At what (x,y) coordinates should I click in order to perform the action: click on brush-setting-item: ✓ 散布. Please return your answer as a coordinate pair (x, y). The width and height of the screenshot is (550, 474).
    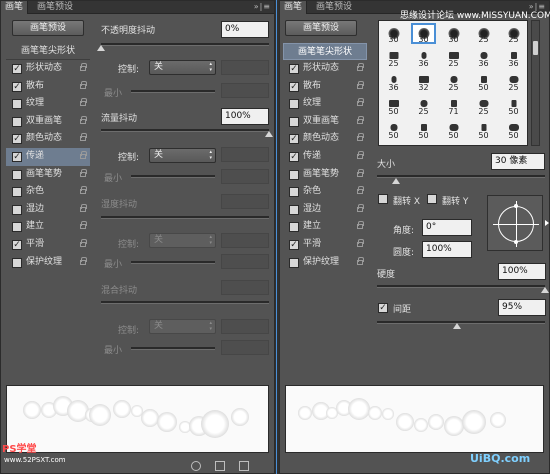
    Looking at the image, I should click on (325, 87).